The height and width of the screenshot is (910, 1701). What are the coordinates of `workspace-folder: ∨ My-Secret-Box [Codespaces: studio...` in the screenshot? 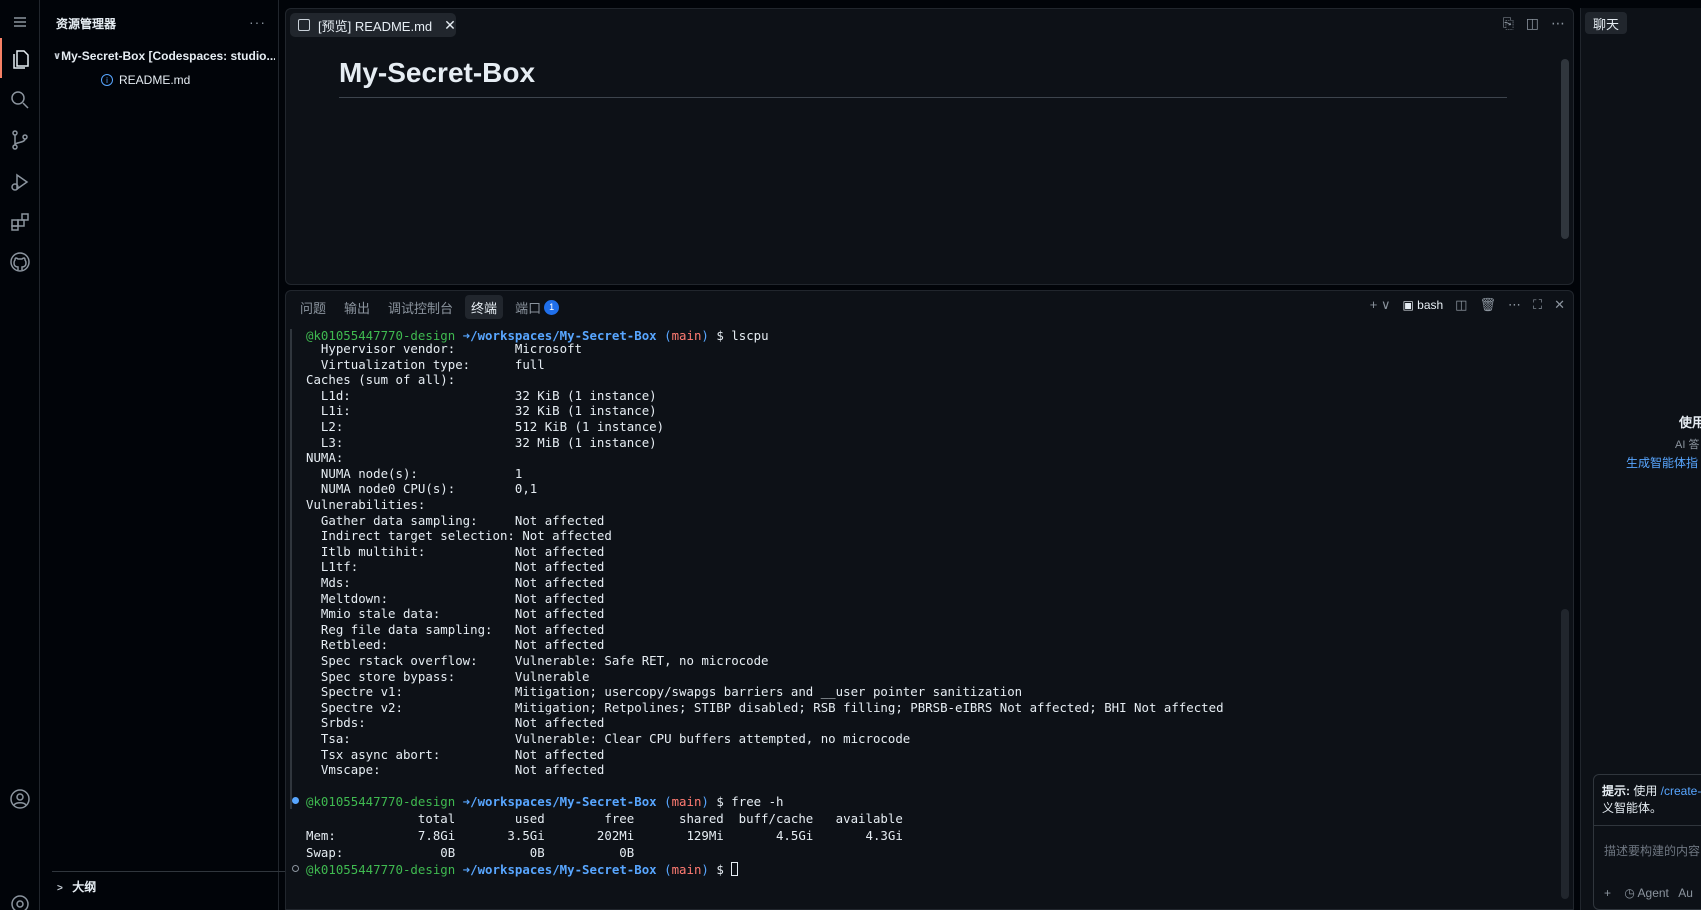 It's located at (164, 56).